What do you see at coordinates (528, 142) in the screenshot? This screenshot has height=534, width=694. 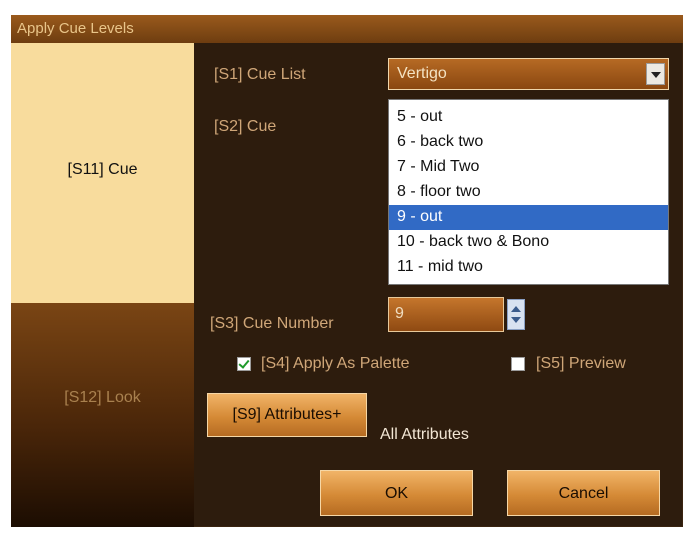 I see `list-item: 6 - back two` at bounding box center [528, 142].